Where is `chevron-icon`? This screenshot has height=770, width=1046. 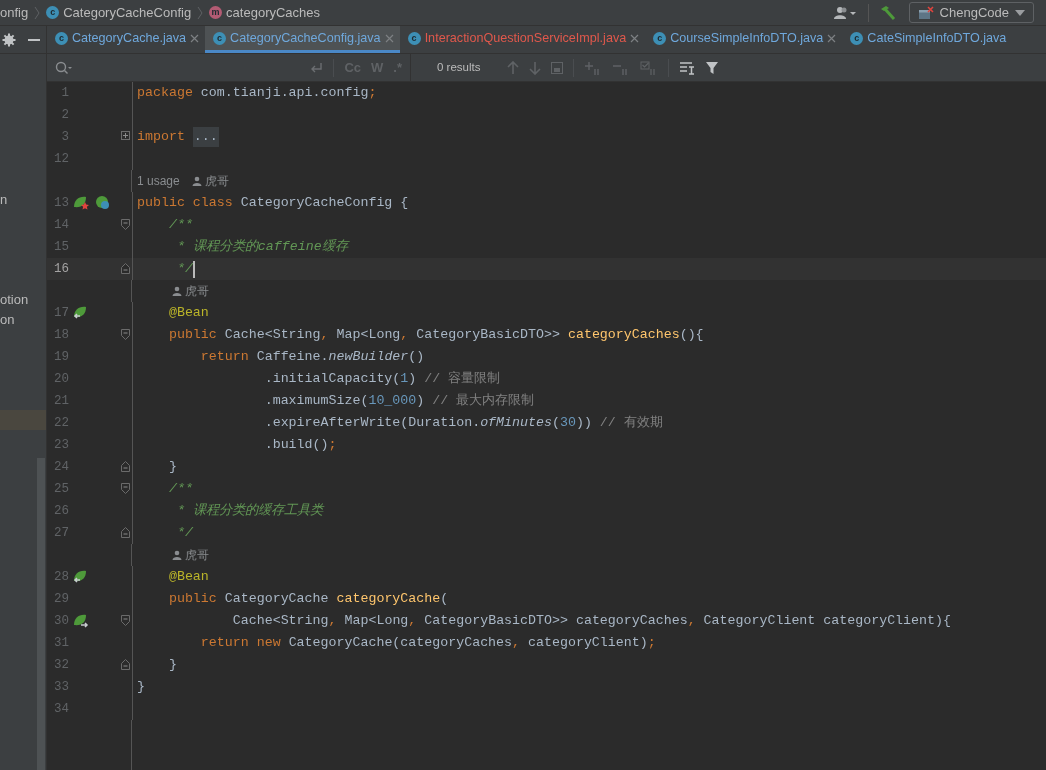 chevron-icon is located at coordinates (37, 12).